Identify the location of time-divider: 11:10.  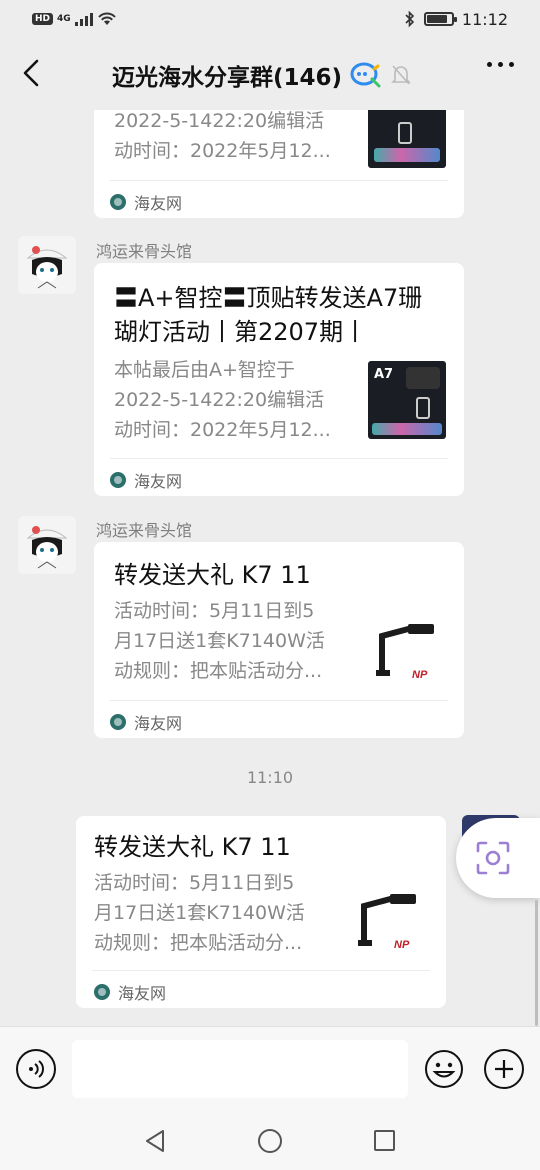
(270, 777).